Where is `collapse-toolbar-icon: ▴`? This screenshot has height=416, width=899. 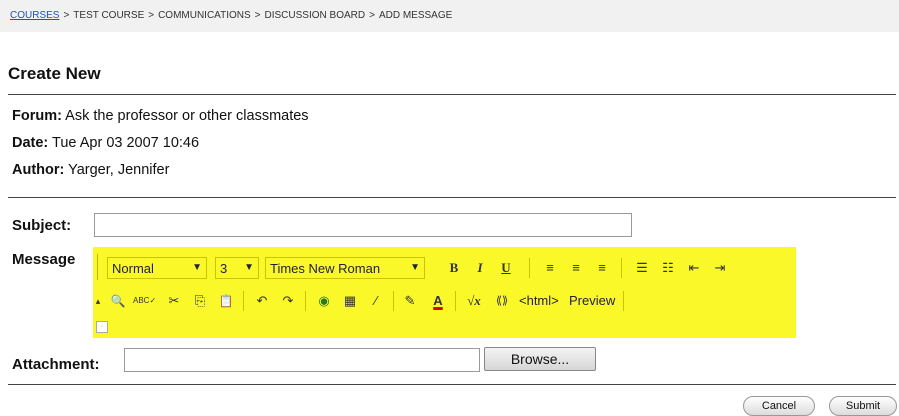
collapse-toolbar-icon: ▴ is located at coordinates (98, 301).